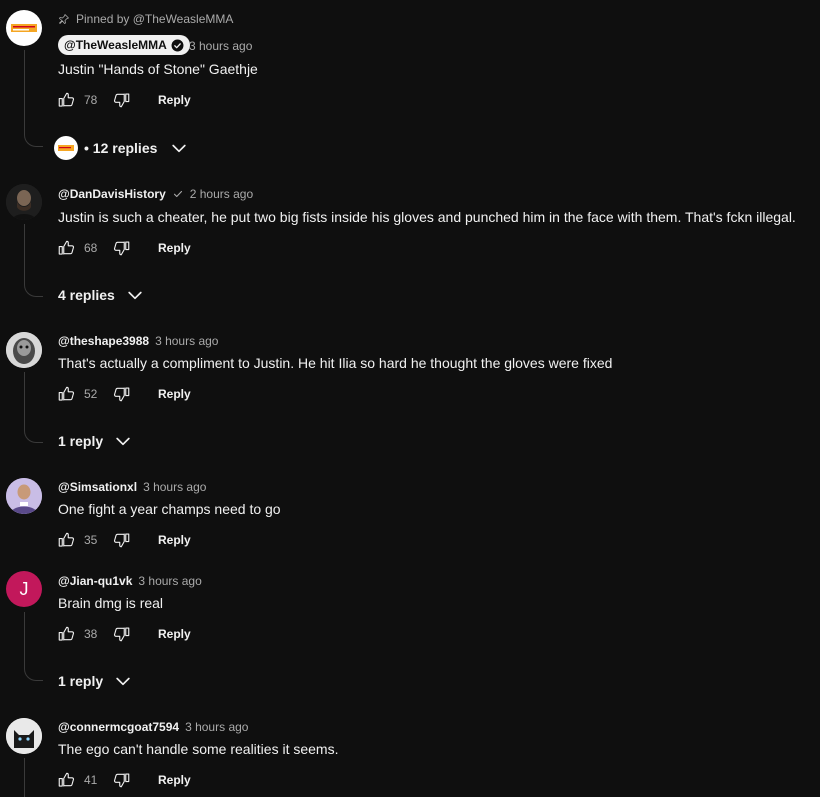 The height and width of the screenshot is (797, 820). I want to click on avatar: J, so click(24, 589).